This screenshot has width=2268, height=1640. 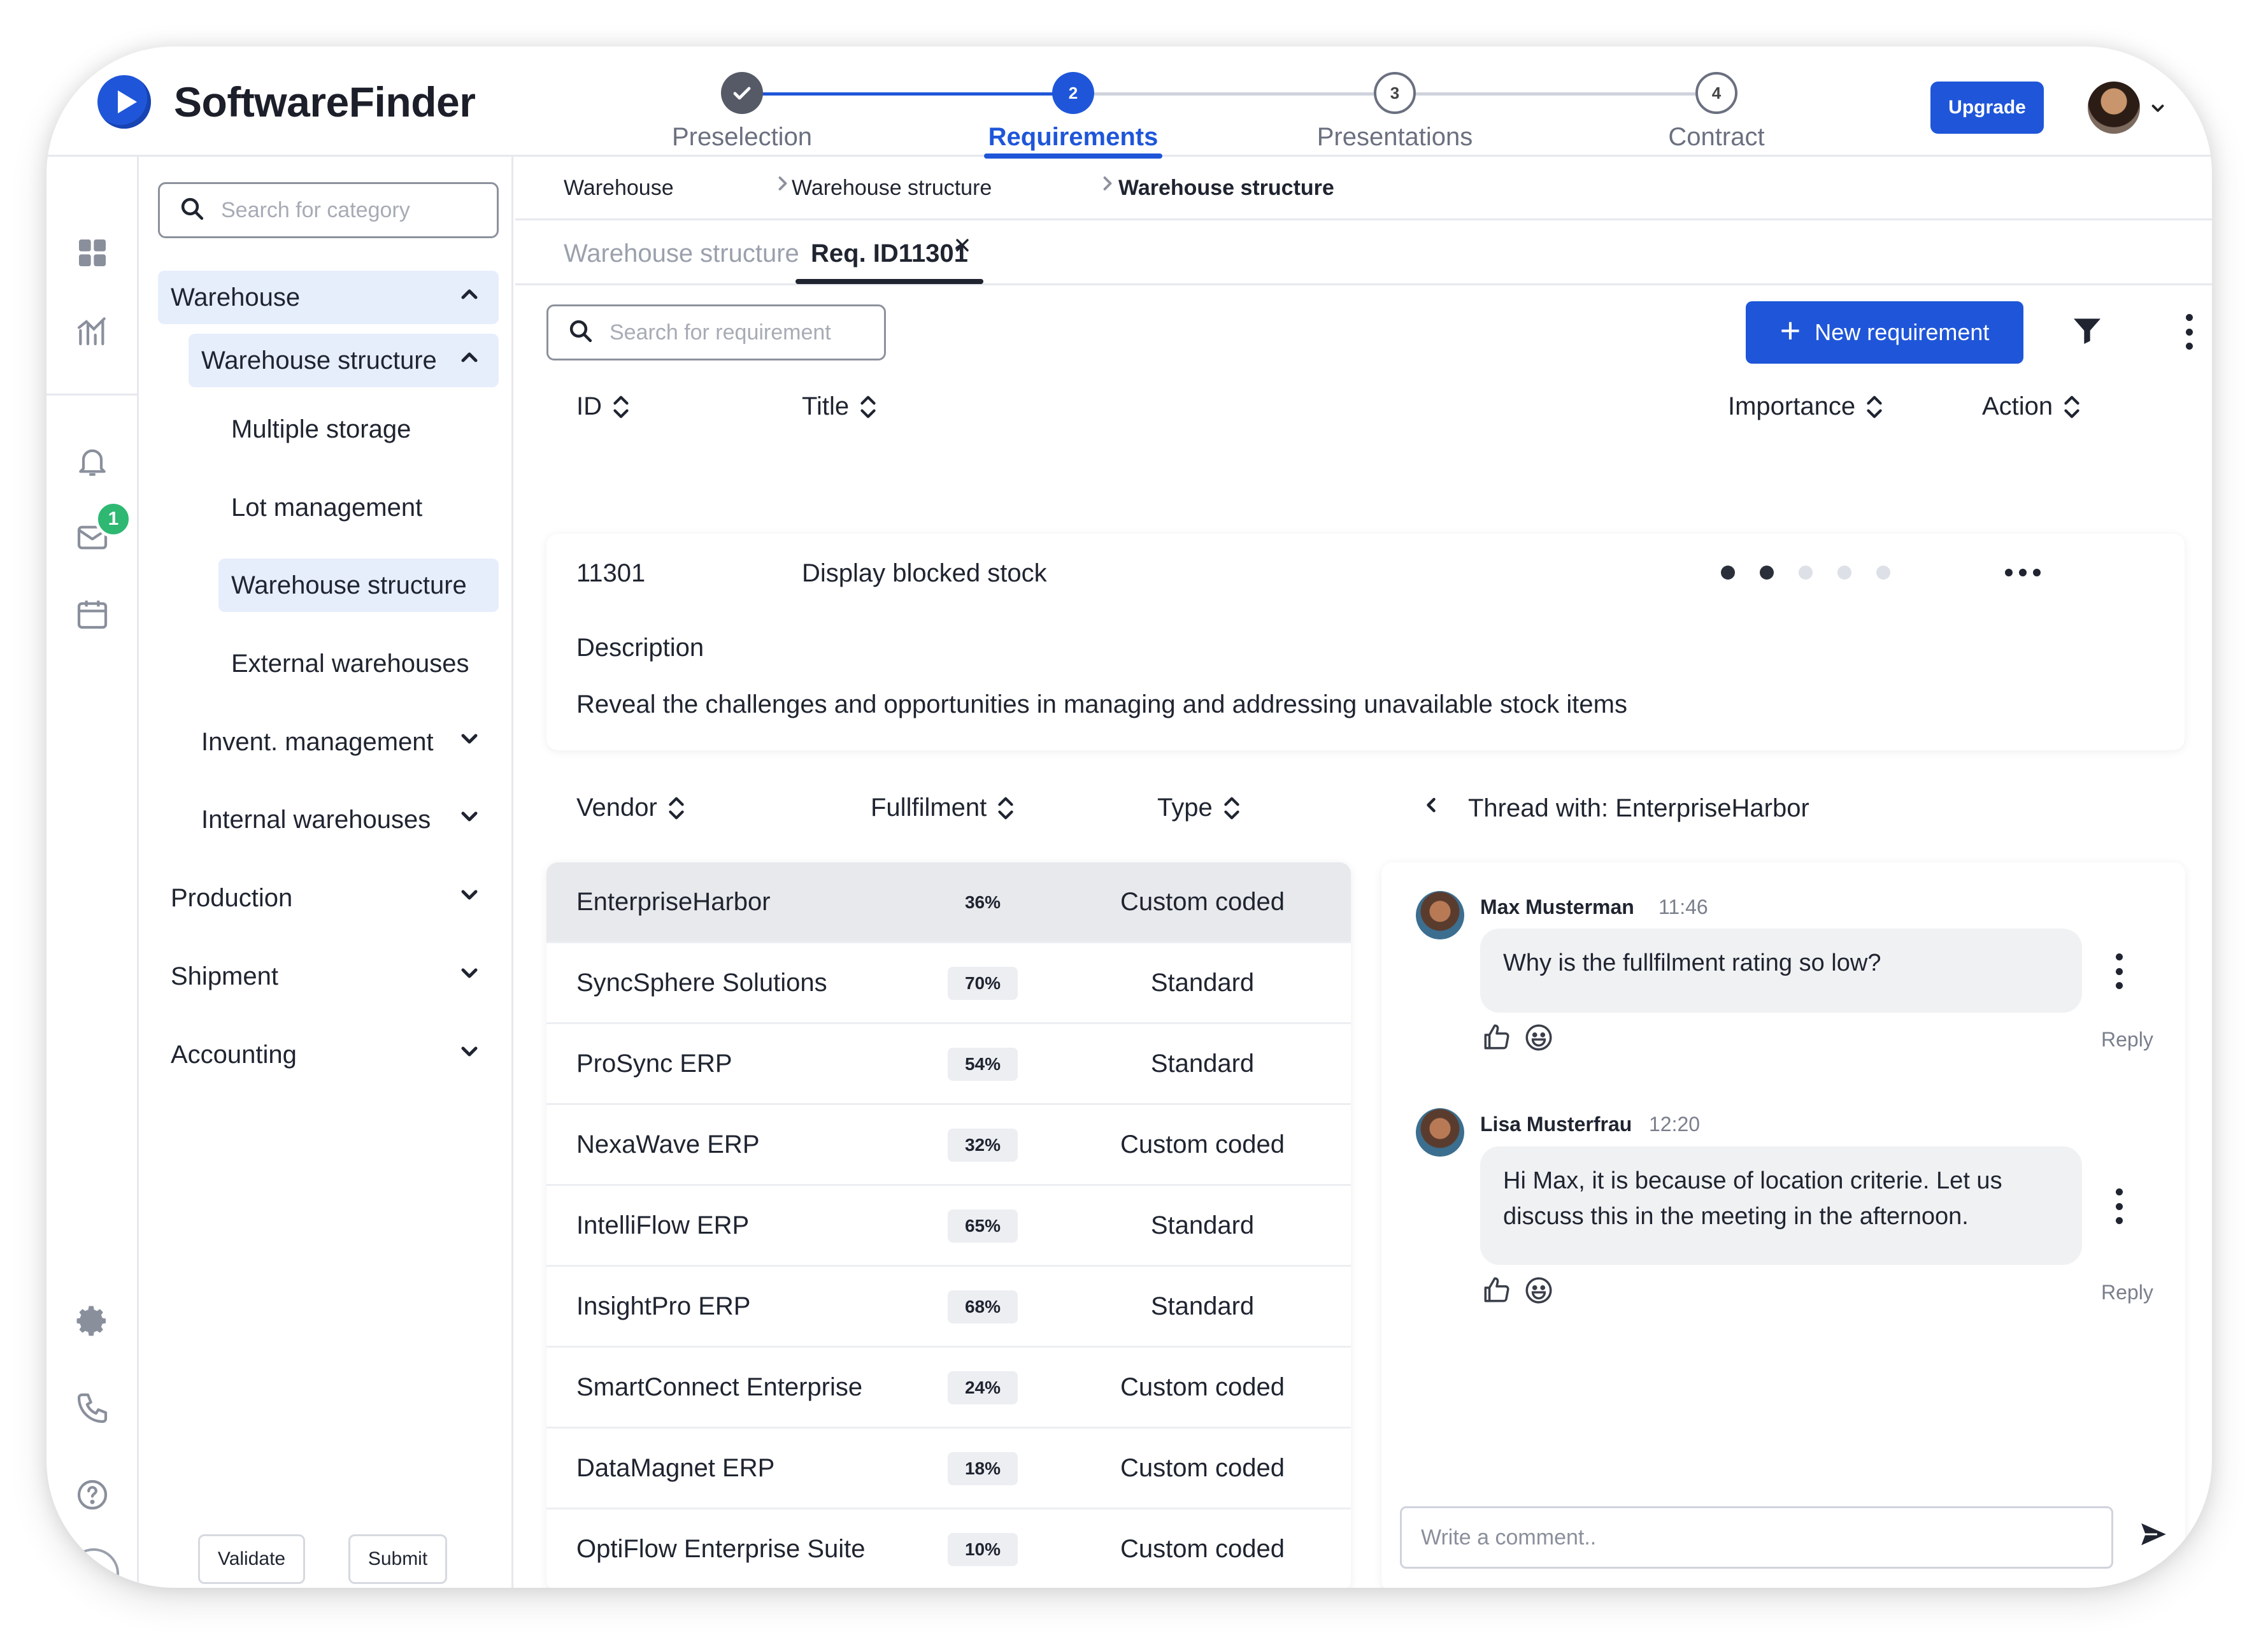 What do you see at coordinates (826, 406) in the screenshot?
I see `column-header-label: Title` at bounding box center [826, 406].